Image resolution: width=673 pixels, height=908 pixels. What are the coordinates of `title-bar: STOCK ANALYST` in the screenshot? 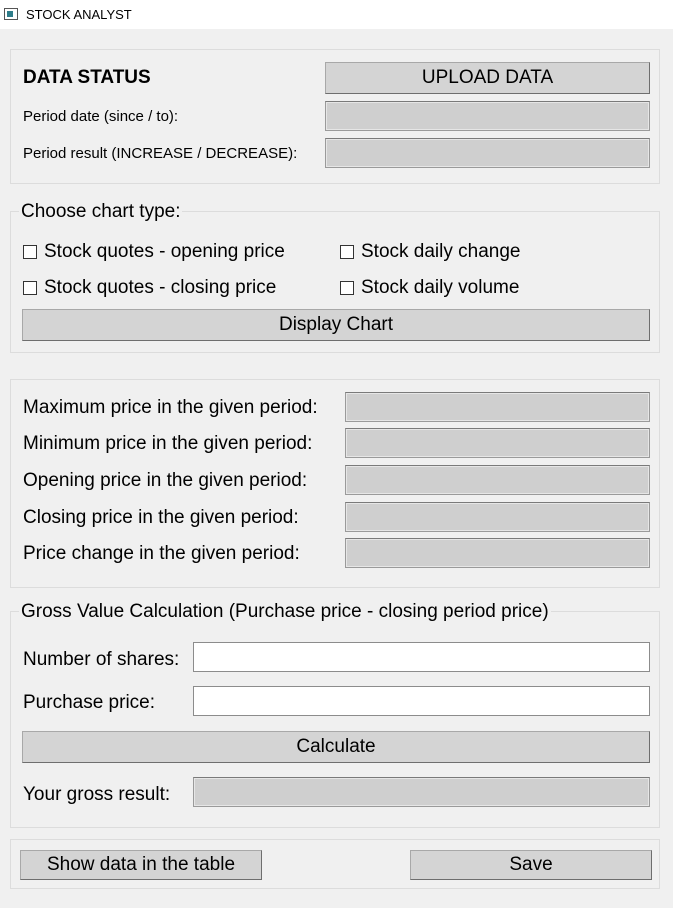 It's located at (336, 14).